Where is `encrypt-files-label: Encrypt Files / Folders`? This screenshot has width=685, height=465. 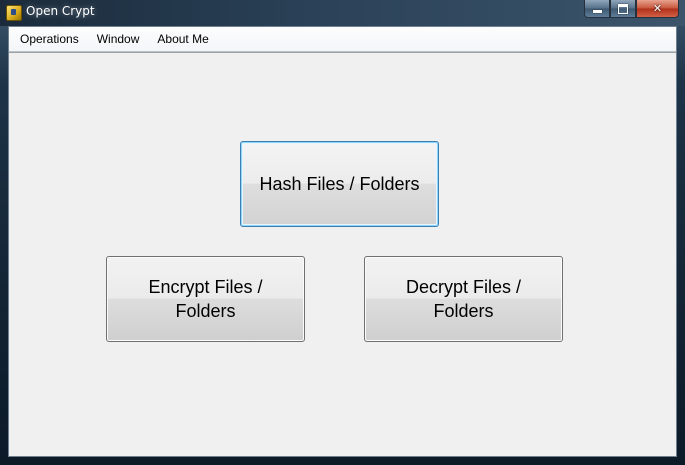 encrypt-files-label: Encrypt Files / Folders is located at coordinates (205, 299).